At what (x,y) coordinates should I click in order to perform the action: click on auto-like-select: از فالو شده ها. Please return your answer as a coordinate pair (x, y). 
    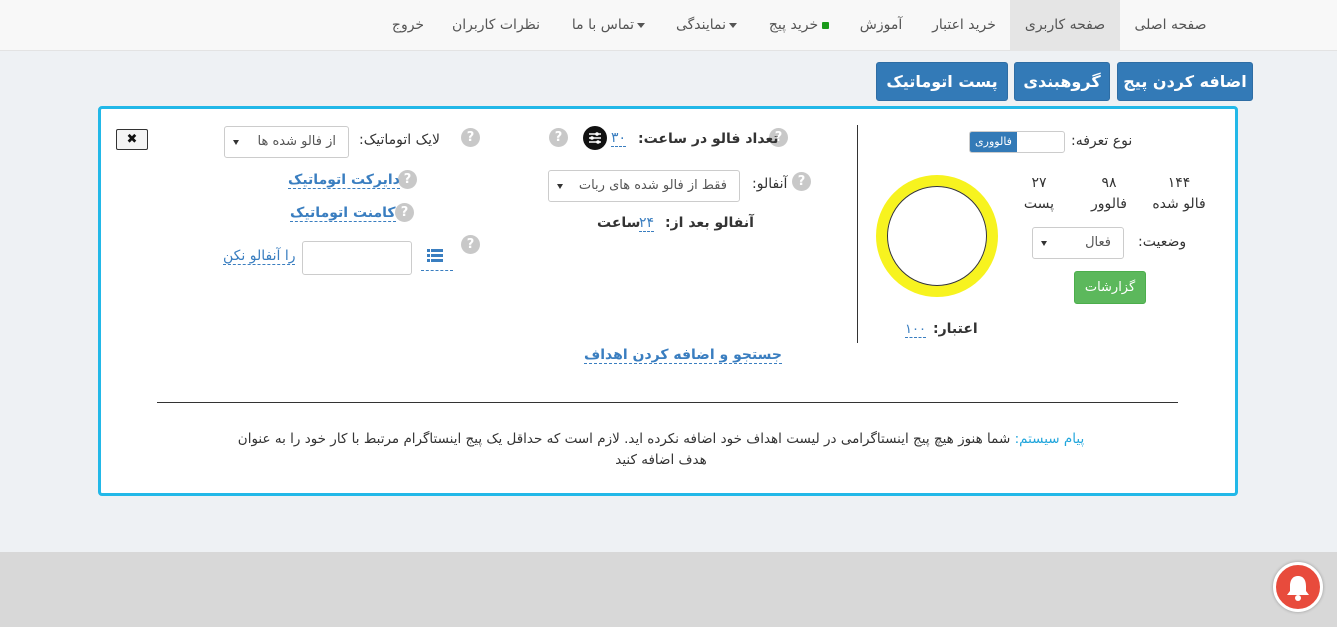
    Looking at the image, I should click on (286, 142).